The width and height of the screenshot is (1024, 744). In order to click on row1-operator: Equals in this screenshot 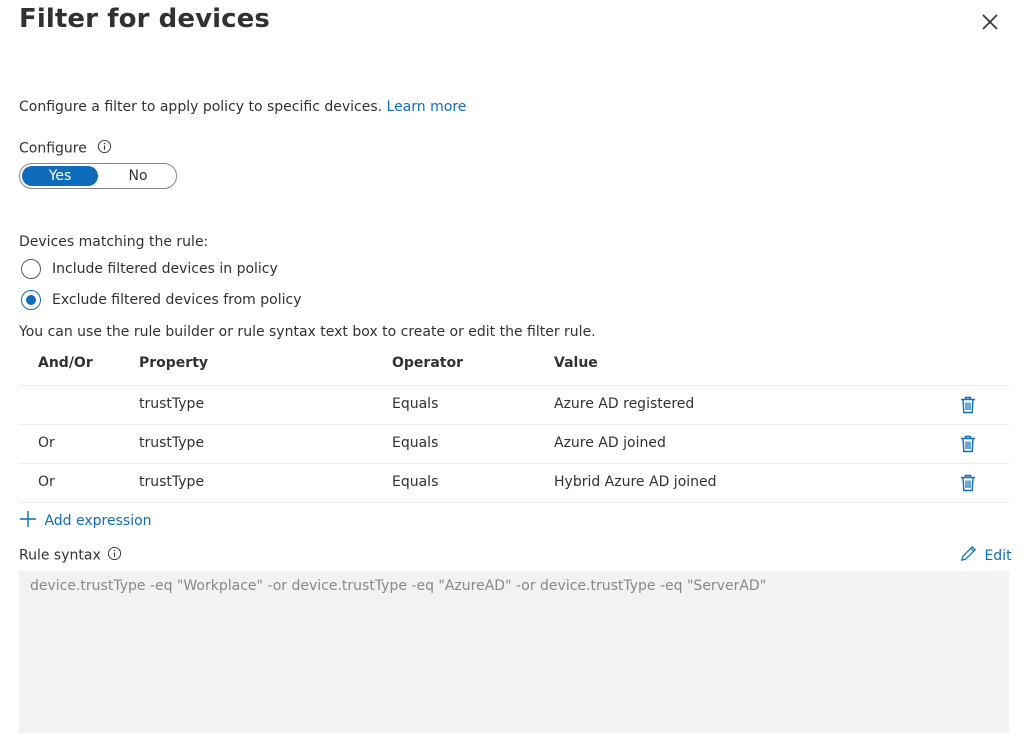, I will do `click(415, 404)`.